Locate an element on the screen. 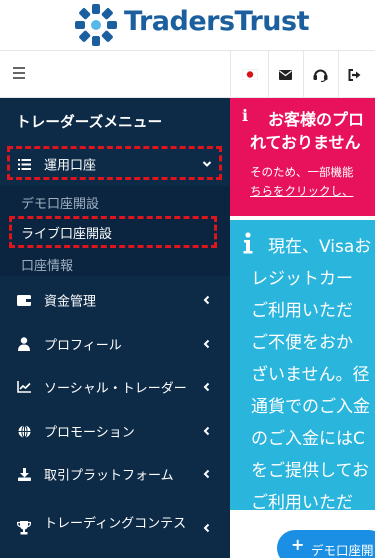 This screenshot has height=558, width=375. alert-body: そのため、一部機能 is located at coordinates (302, 172).